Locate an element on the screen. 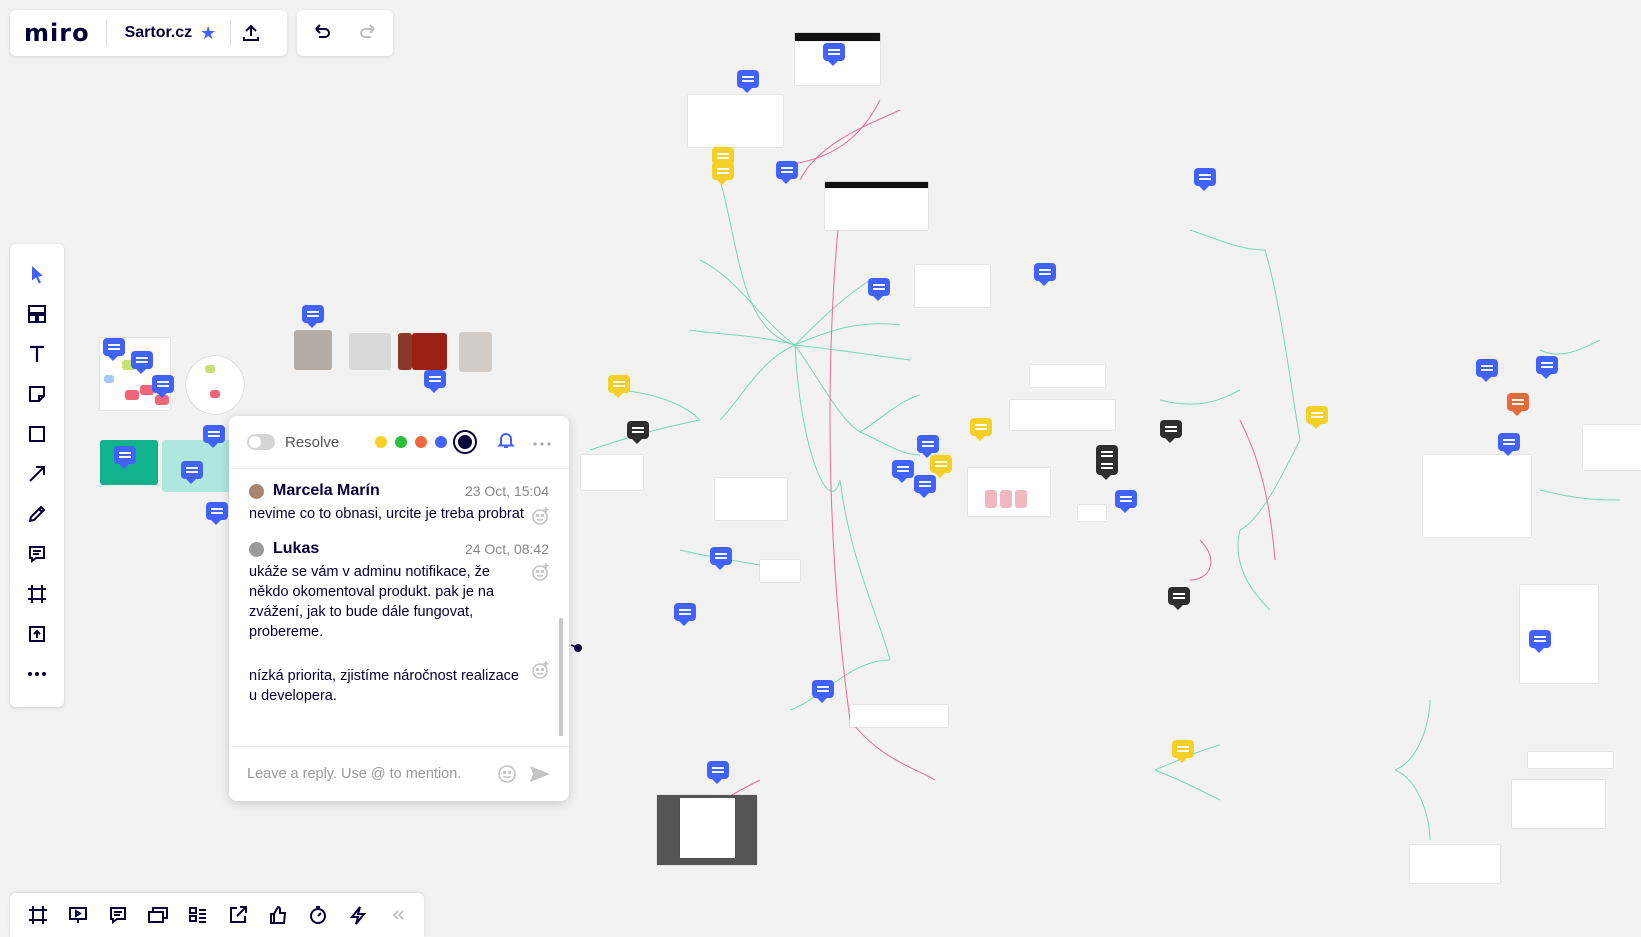 This screenshot has width=1641, height=937. board-name: Sartor.cz is located at coordinates (154, 33).